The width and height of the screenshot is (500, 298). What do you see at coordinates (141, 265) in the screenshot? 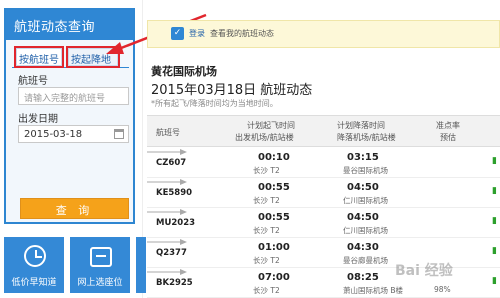
I see `tile-partial` at bounding box center [141, 265].